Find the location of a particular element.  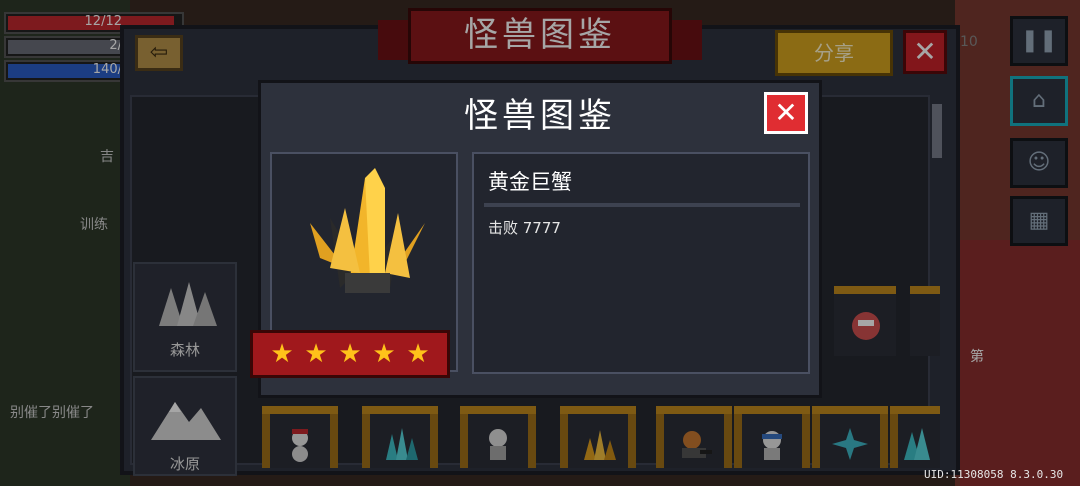

monster-name: 黄金巨蟹 is located at coordinates (530, 182).